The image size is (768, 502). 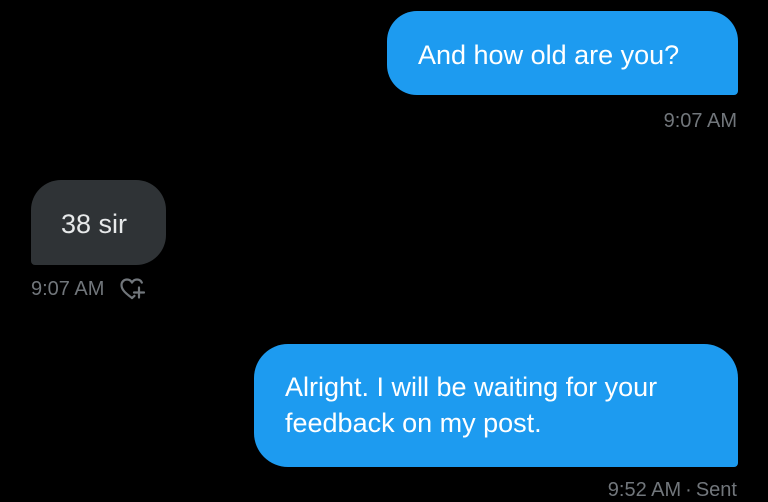 What do you see at coordinates (716, 490) in the screenshot?
I see `delivery-status: Sent` at bounding box center [716, 490].